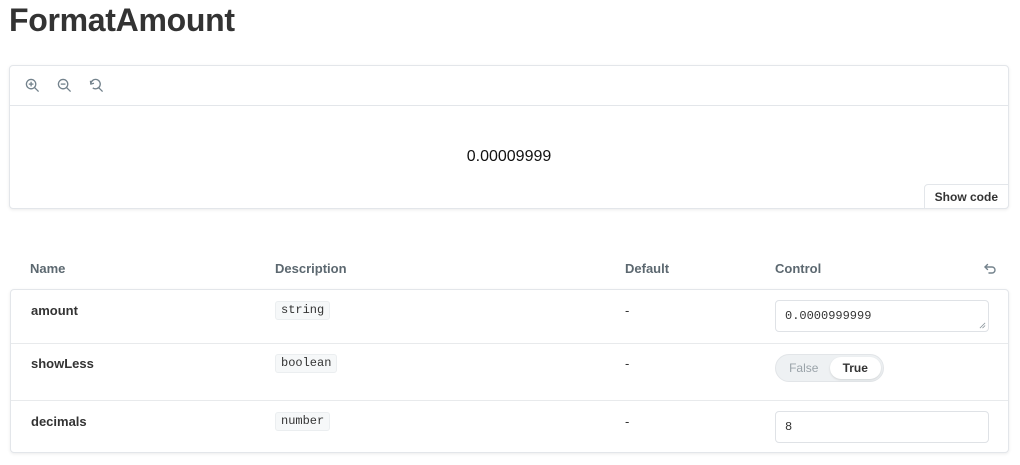  I want to click on amount-input-value: 0.0000999999, so click(828, 316).